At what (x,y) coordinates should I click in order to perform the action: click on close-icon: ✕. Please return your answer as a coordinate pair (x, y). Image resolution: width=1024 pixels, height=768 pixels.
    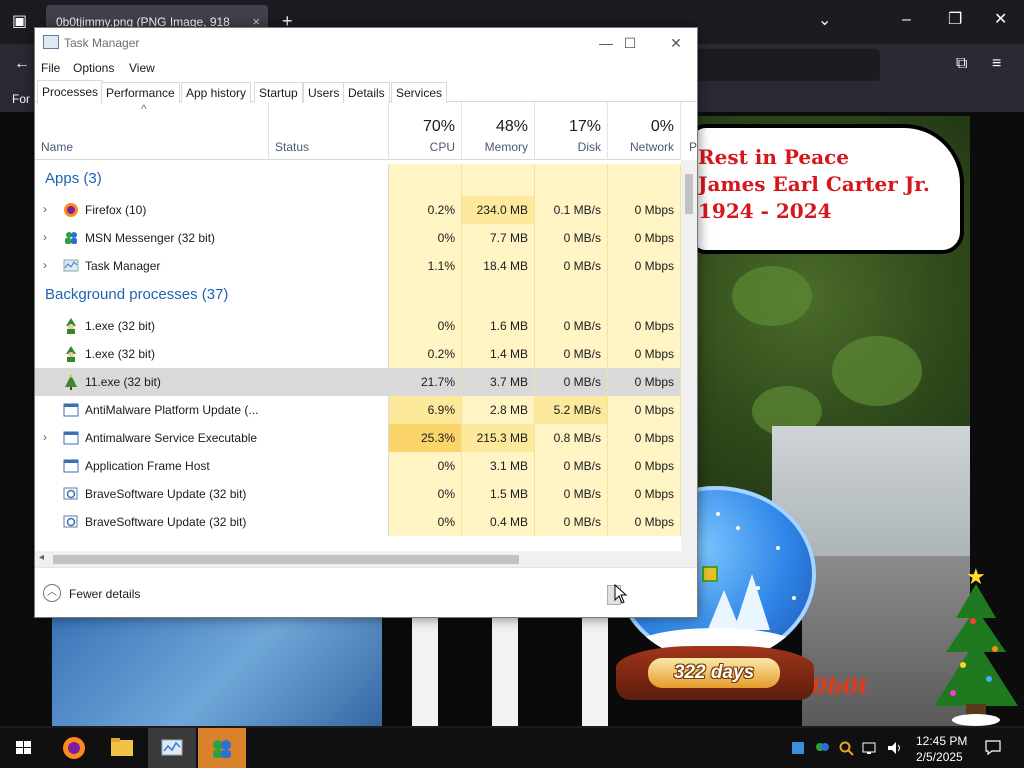
    Looking at the image, I should click on (1000, 20).